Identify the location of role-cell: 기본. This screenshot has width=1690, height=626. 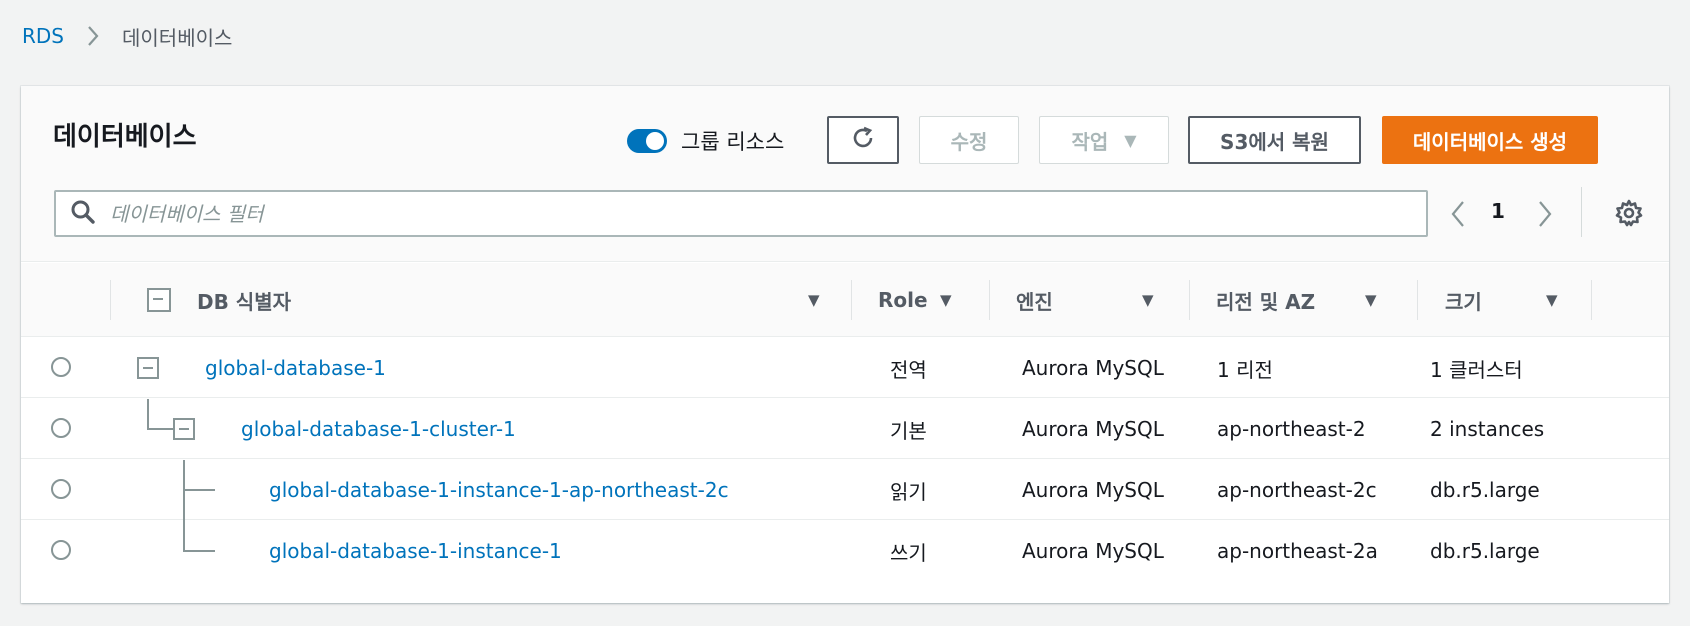
(908, 430).